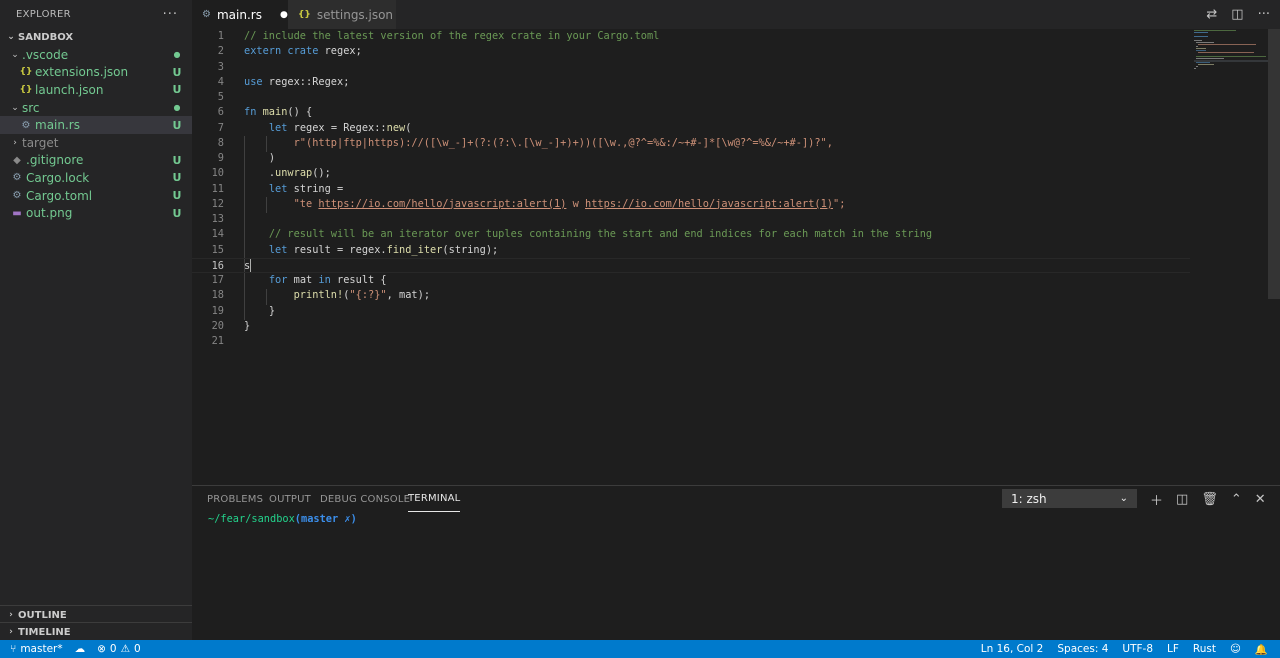 The height and width of the screenshot is (658, 1280). I want to click on tree-file-launch-json: {} launch.json U, so click(96, 90).